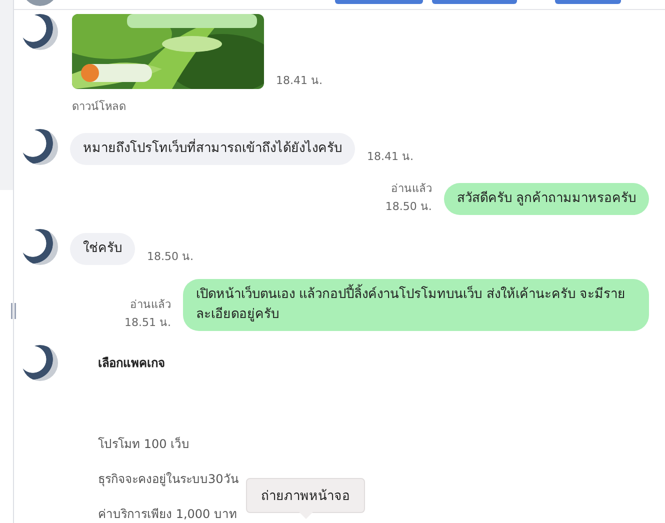 This screenshot has height=523, width=665. Describe the element at coordinates (144, 444) in the screenshot. I see `document-text: โปรโมท 100 เว็บ` at that location.